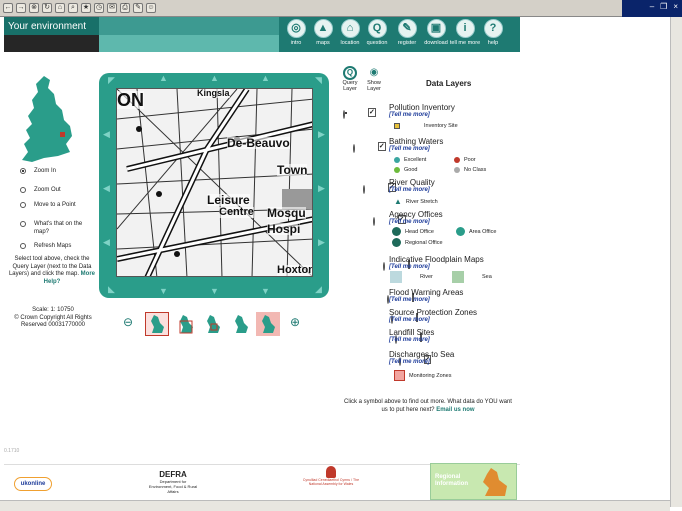 The width and height of the screenshot is (682, 511). Describe the element at coordinates (125, 8) in the screenshot. I see `print-icon: ⎙` at that location.